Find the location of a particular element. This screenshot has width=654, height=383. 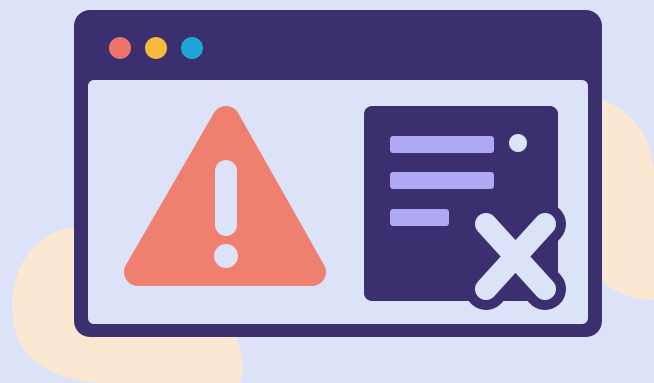

doc-dot is located at coordinates (518, 143).